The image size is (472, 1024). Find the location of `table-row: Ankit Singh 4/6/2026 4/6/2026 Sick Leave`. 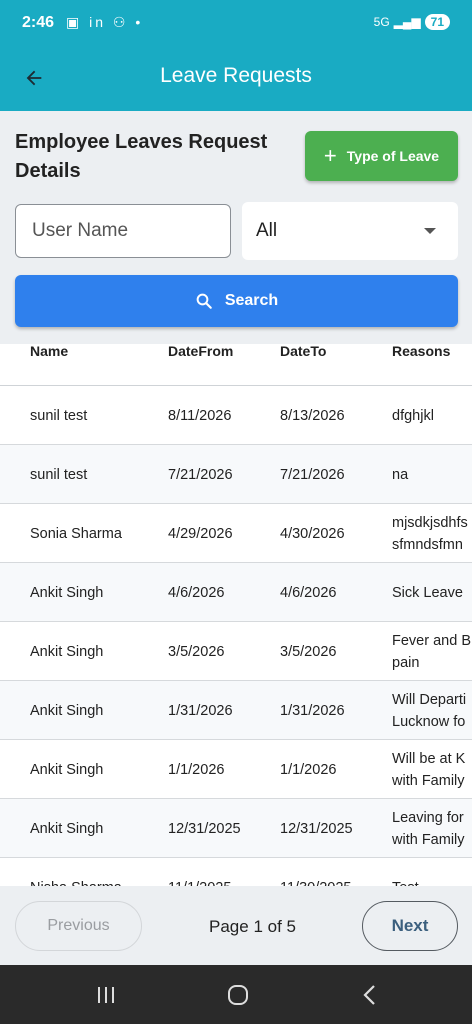

table-row: Ankit Singh 4/6/2026 4/6/2026 Sick Leave is located at coordinates (236, 592).